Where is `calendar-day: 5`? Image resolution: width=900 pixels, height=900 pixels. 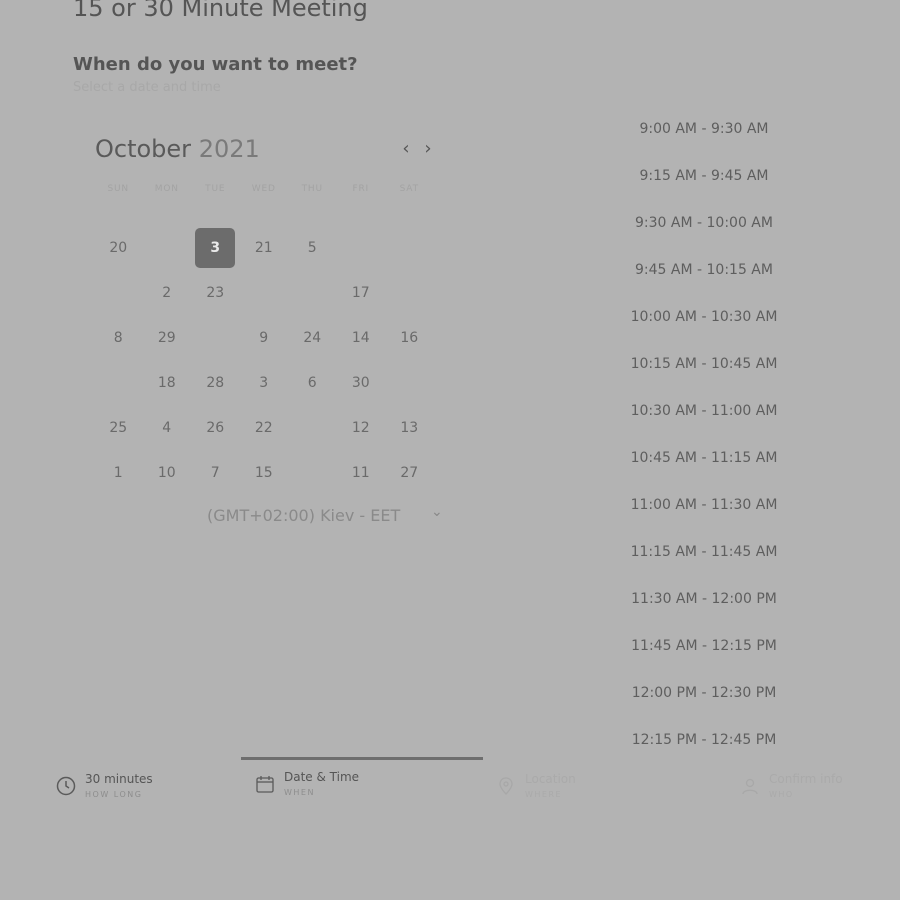 calendar-day: 5 is located at coordinates (312, 247).